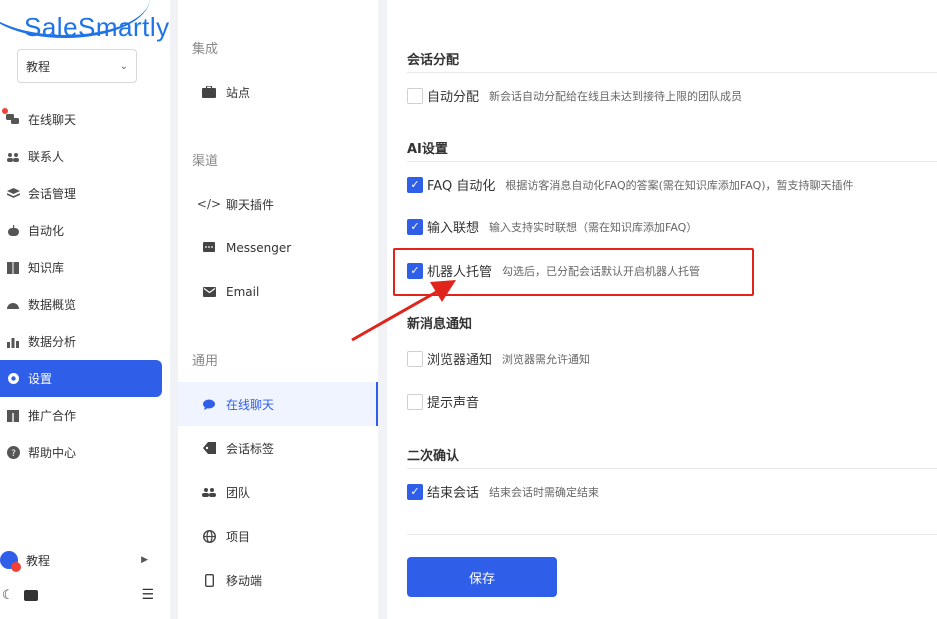  Describe the element at coordinates (81, 452) in the screenshot. I see `sidebar-item-help-center: ? 帮助中心` at that location.